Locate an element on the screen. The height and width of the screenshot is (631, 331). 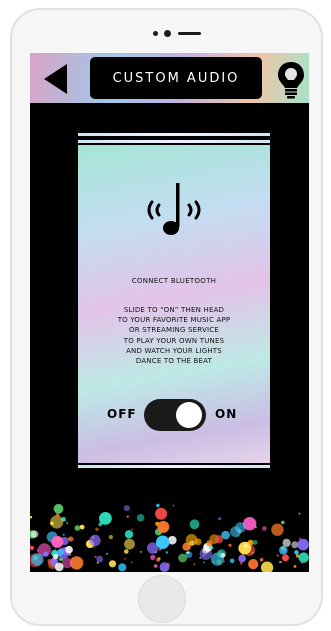
header-bar: CUSTOM AUDIO is located at coordinates (169, 78).